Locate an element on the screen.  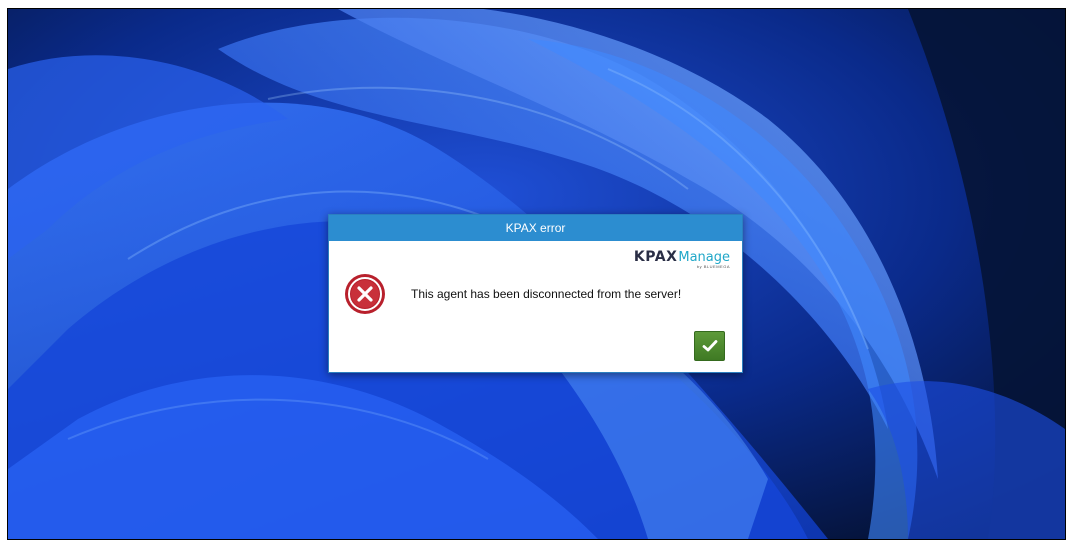
dialog-title: KPAX error is located at coordinates (535, 228).